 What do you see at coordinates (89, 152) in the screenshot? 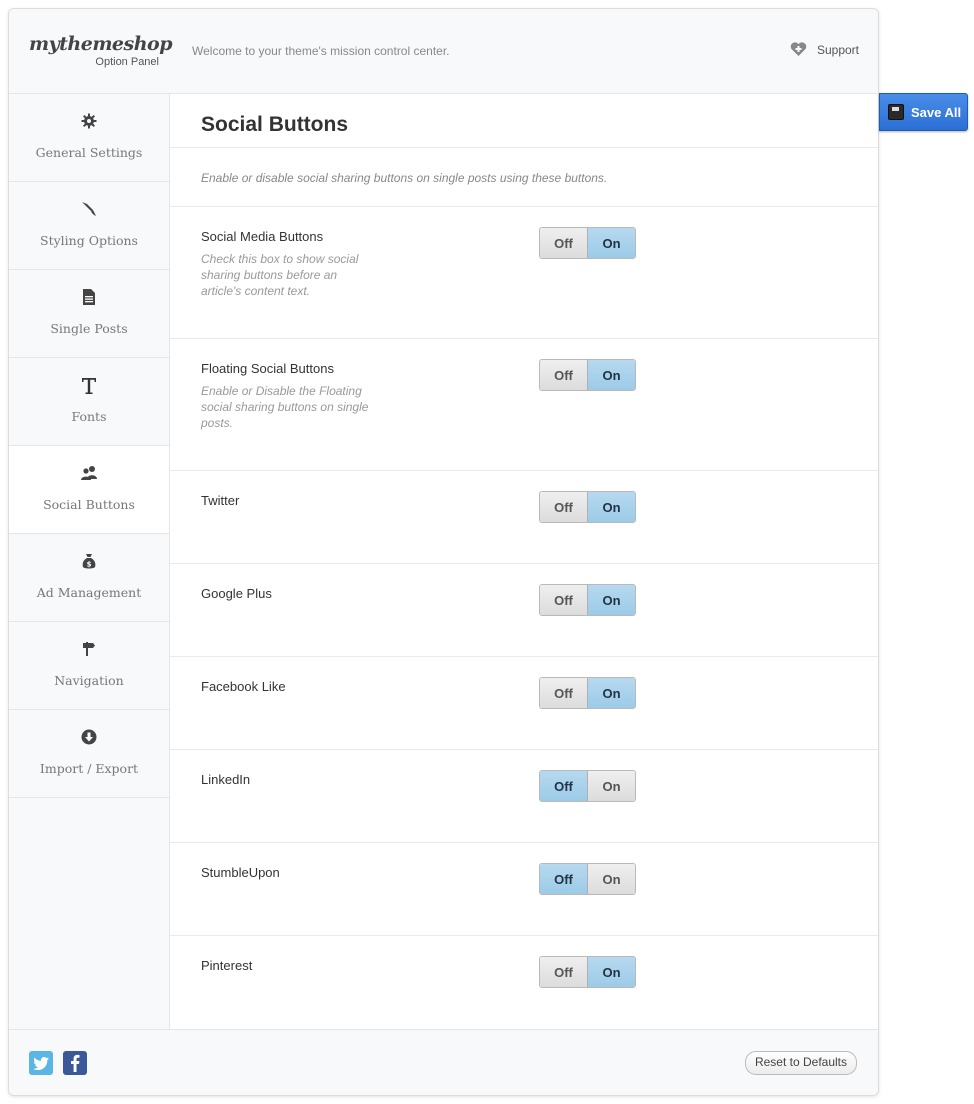
I see `sidebar-item-label: General Settings` at bounding box center [89, 152].